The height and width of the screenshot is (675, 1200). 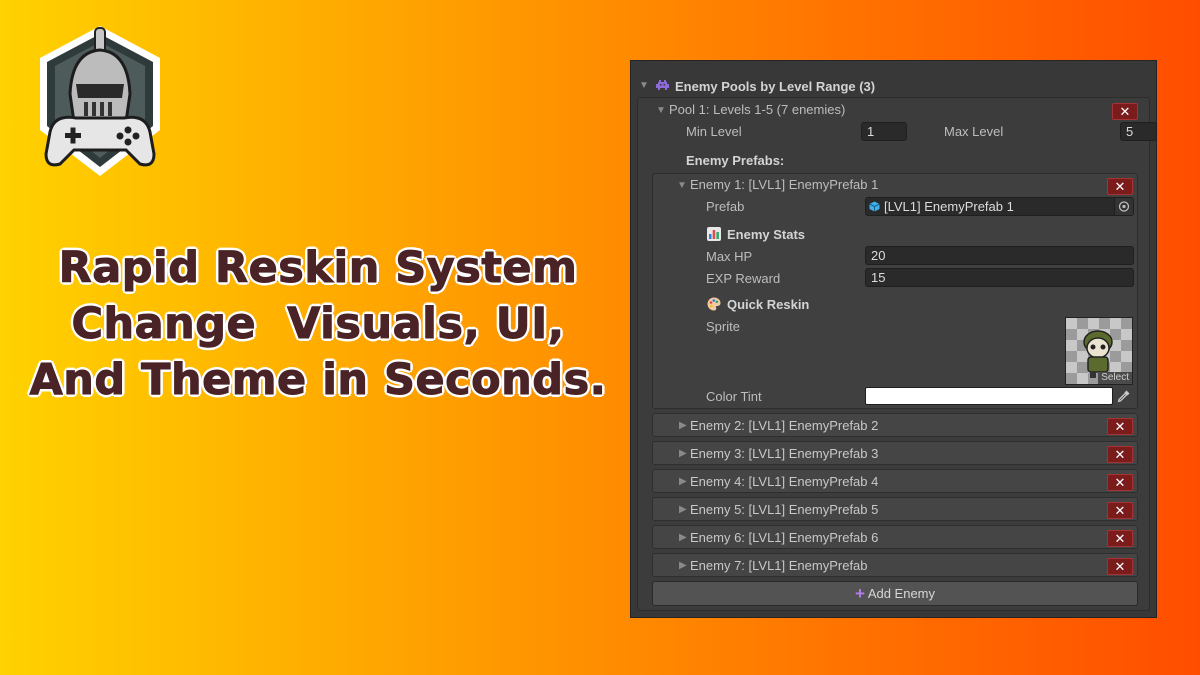 I want to click on invader-icon, so click(x=662, y=85).